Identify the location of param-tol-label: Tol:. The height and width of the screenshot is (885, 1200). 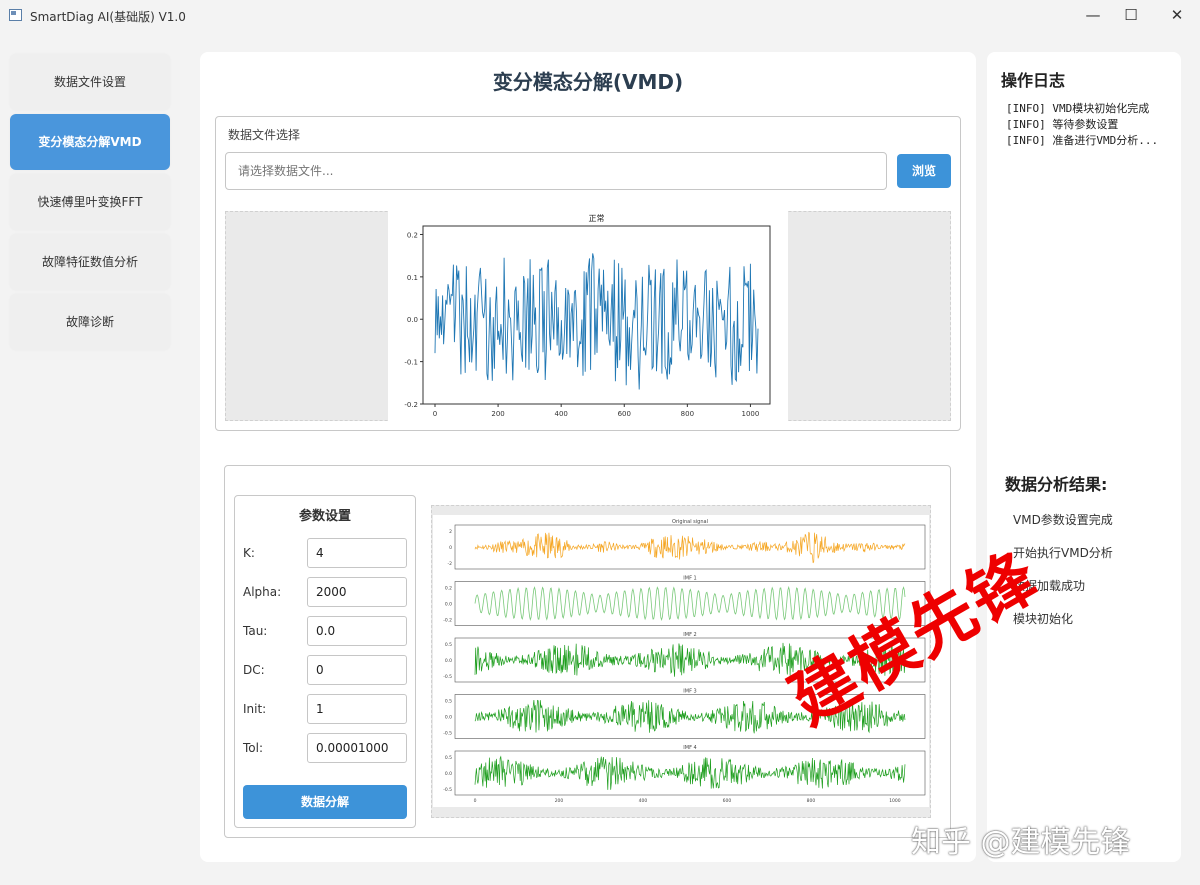
(253, 748).